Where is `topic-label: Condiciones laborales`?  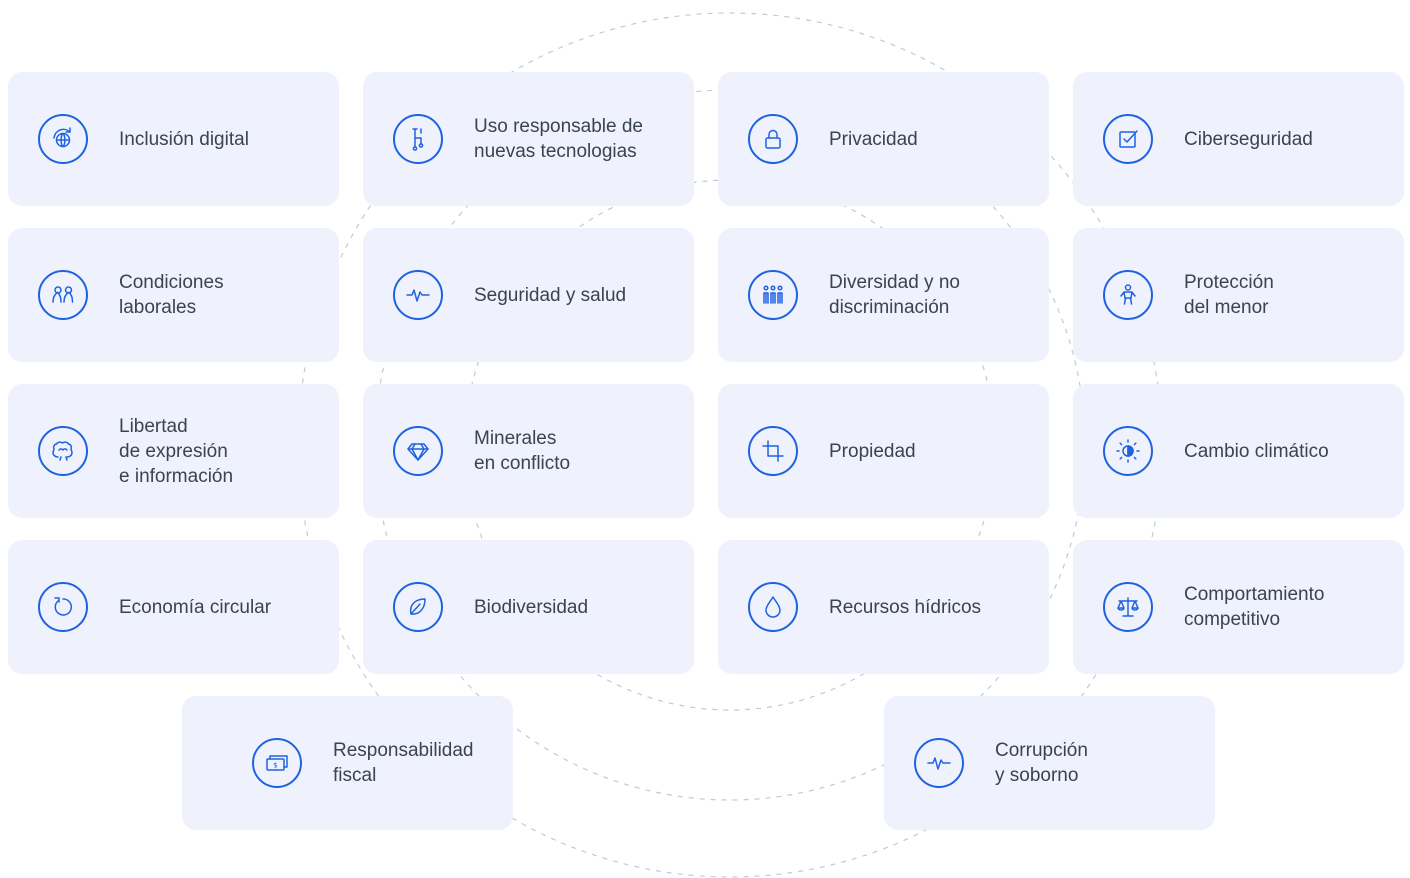
topic-label: Condiciones laborales is located at coordinates (171, 295).